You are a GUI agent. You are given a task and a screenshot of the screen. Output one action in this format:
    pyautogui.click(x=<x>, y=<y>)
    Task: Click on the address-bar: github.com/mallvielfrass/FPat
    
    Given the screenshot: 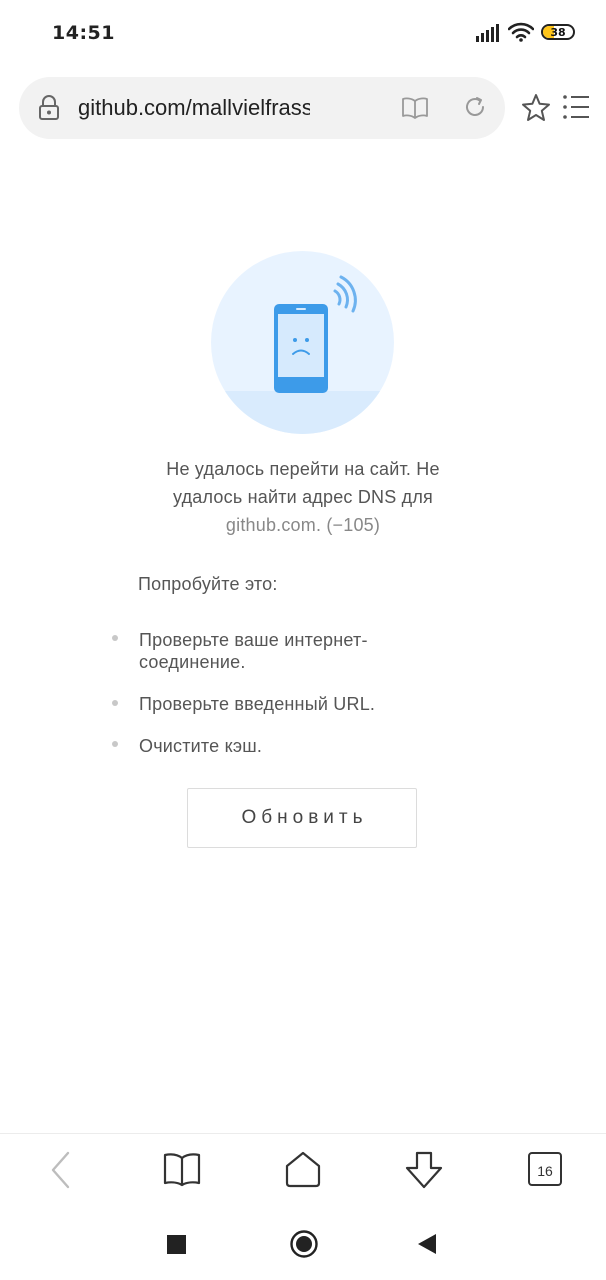 What is the action you would take?
    pyautogui.click(x=262, y=108)
    